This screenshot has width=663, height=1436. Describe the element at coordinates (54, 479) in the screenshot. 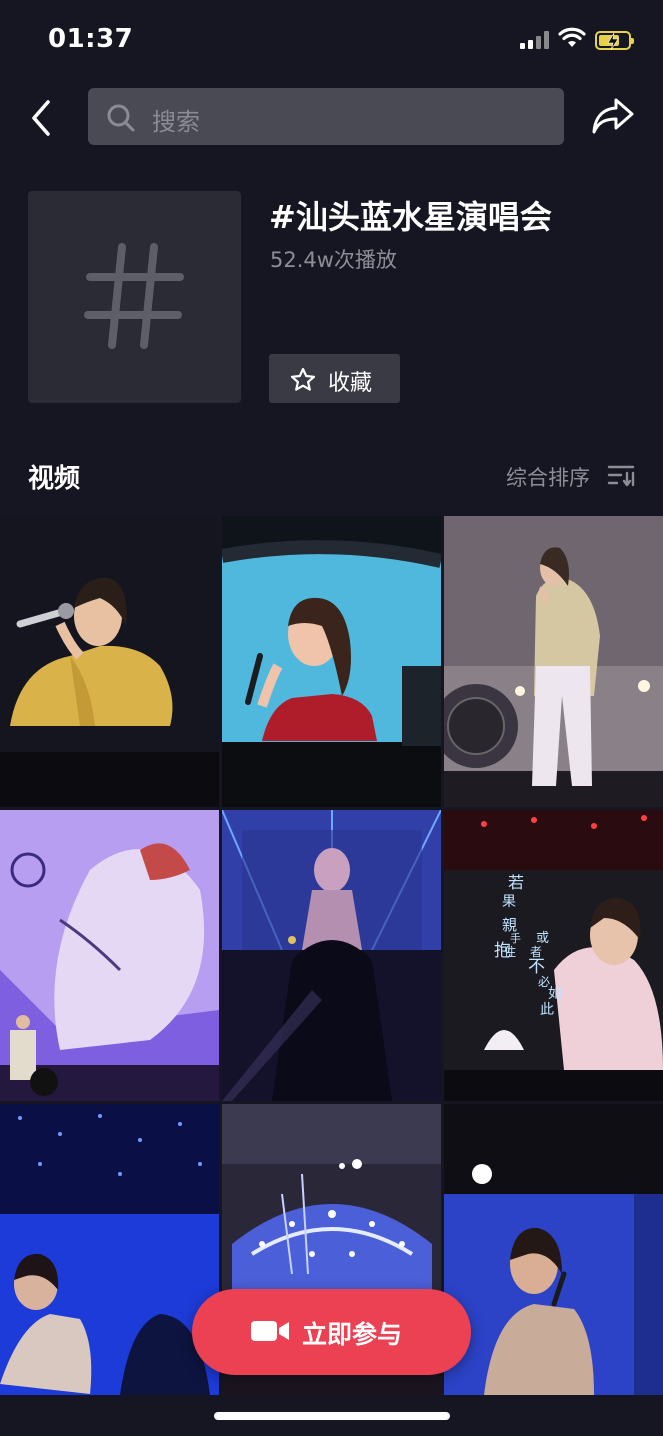

I see `videos-section-title: 视频` at that location.